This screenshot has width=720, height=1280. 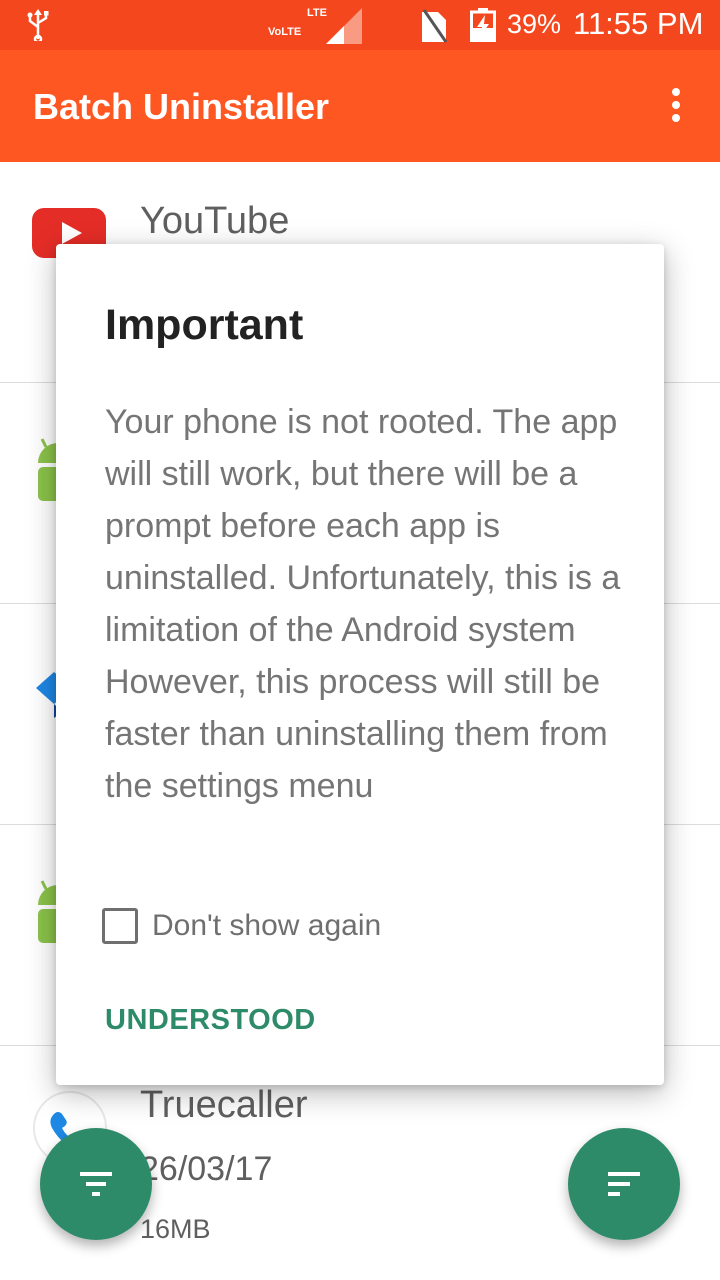 What do you see at coordinates (120, 926) in the screenshot?
I see `checkbox-icon` at bounding box center [120, 926].